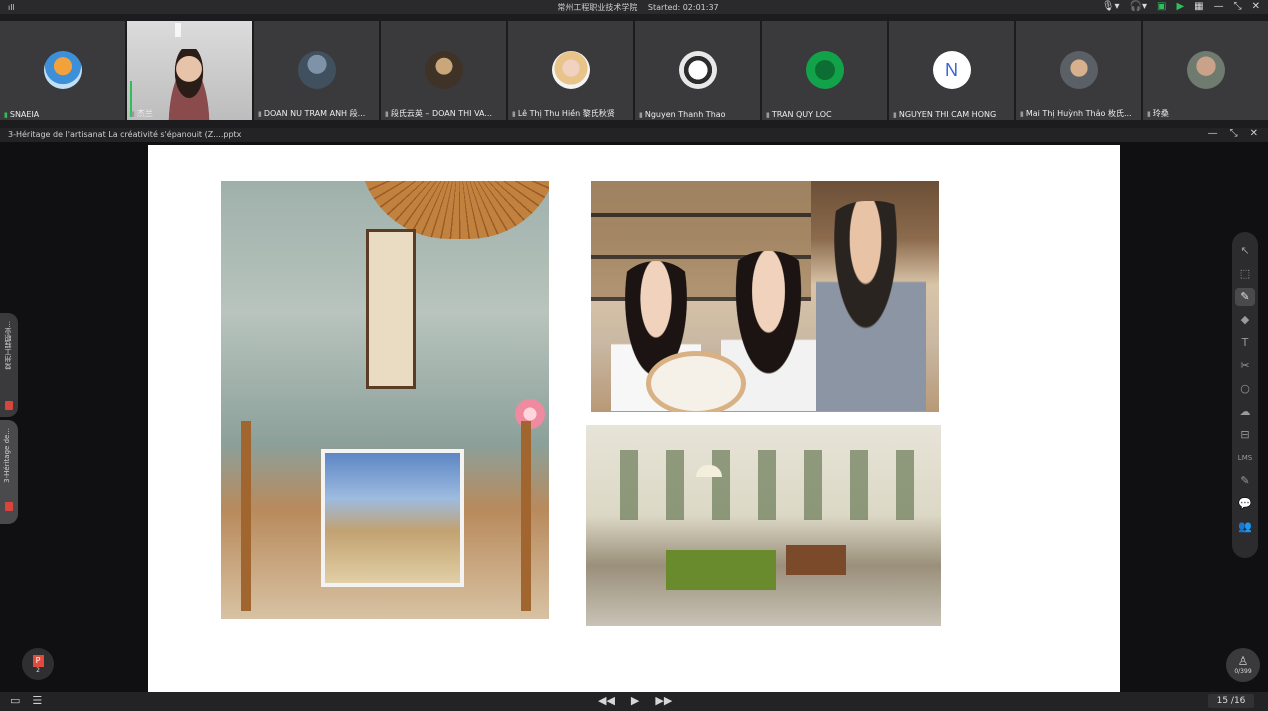 Image resolution: width=1268 pixels, height=711 pixels. What do you see at coordinates (721, 570) in the screenshot?
I see `green-table` at bounding box center [721, 570].